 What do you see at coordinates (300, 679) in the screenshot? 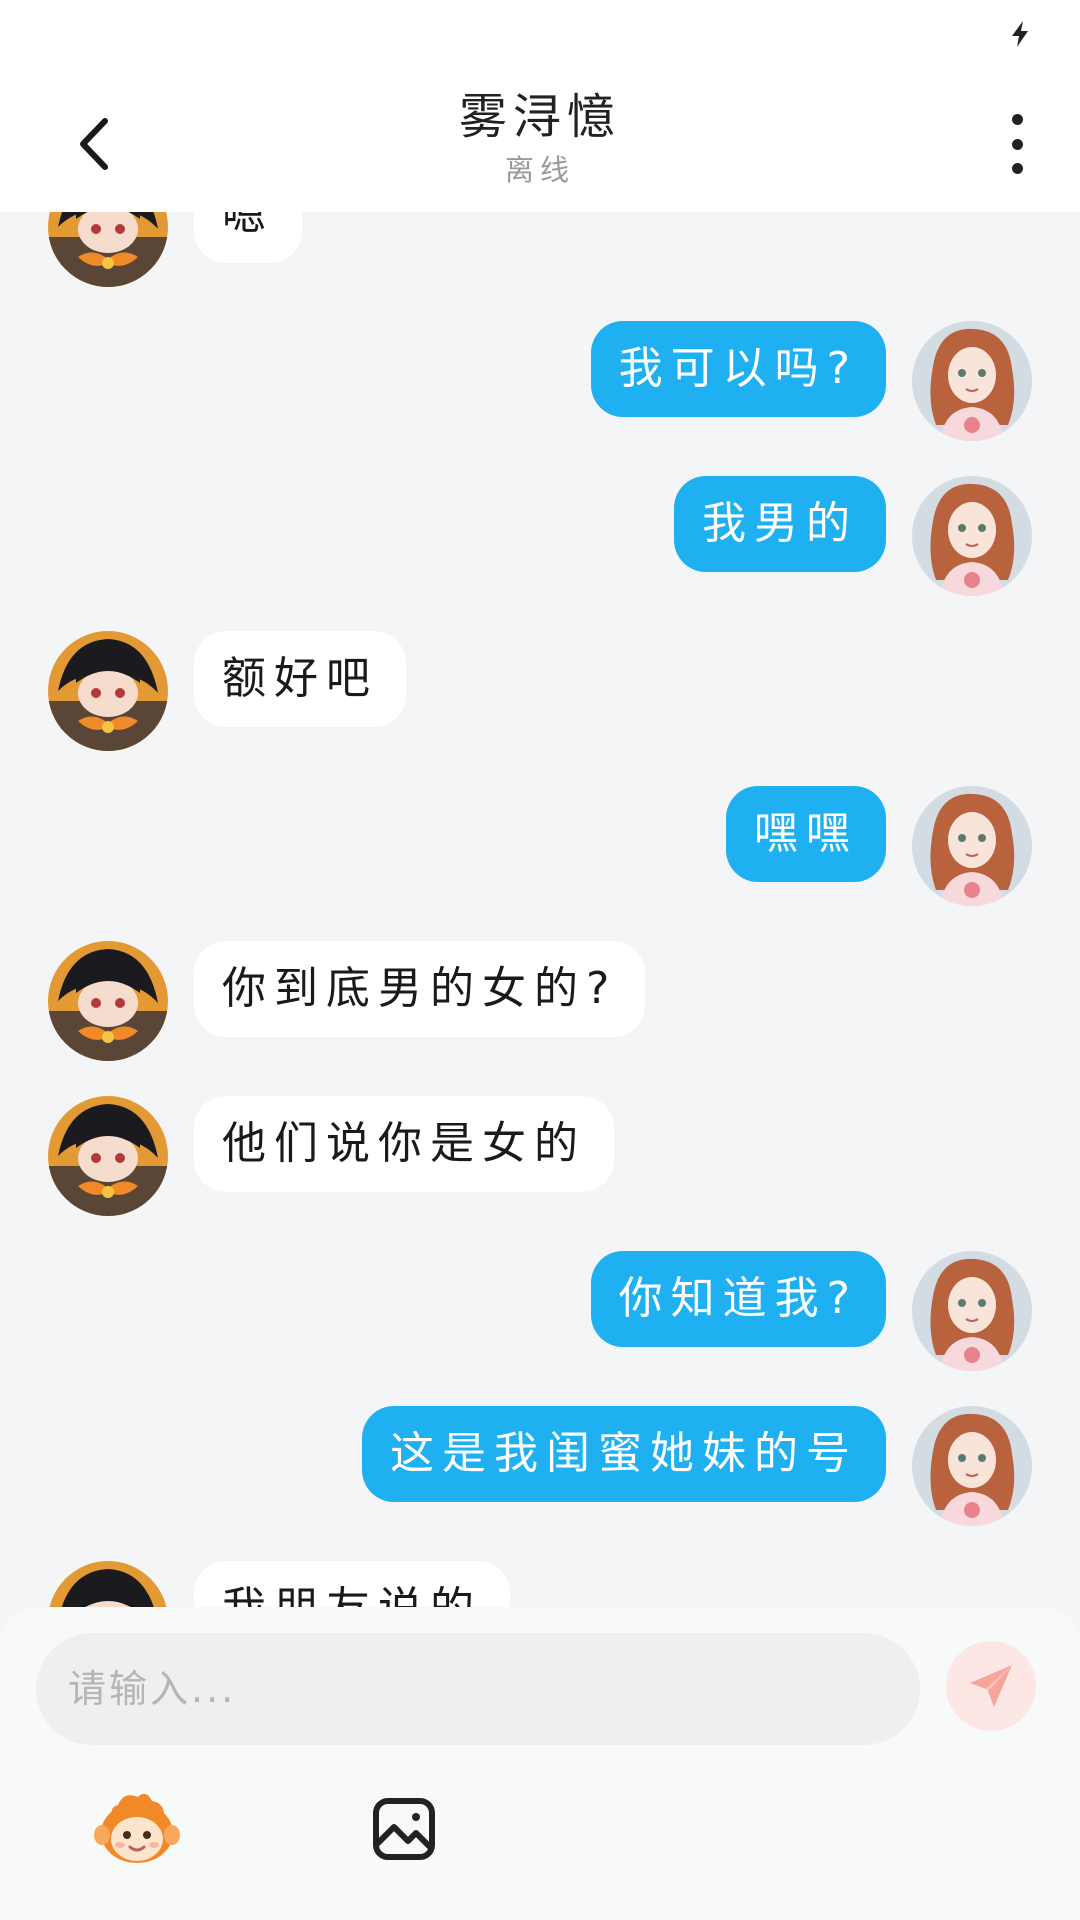
I see `message-bubble: 额好吧` at bounding box center [300, 679].